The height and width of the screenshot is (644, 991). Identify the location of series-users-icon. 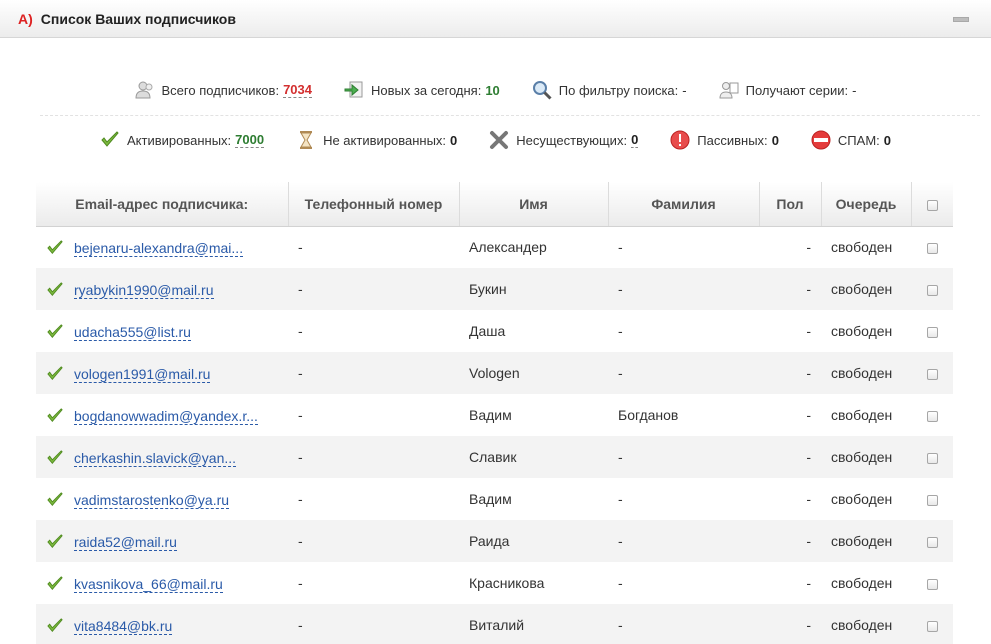
(729, 90).